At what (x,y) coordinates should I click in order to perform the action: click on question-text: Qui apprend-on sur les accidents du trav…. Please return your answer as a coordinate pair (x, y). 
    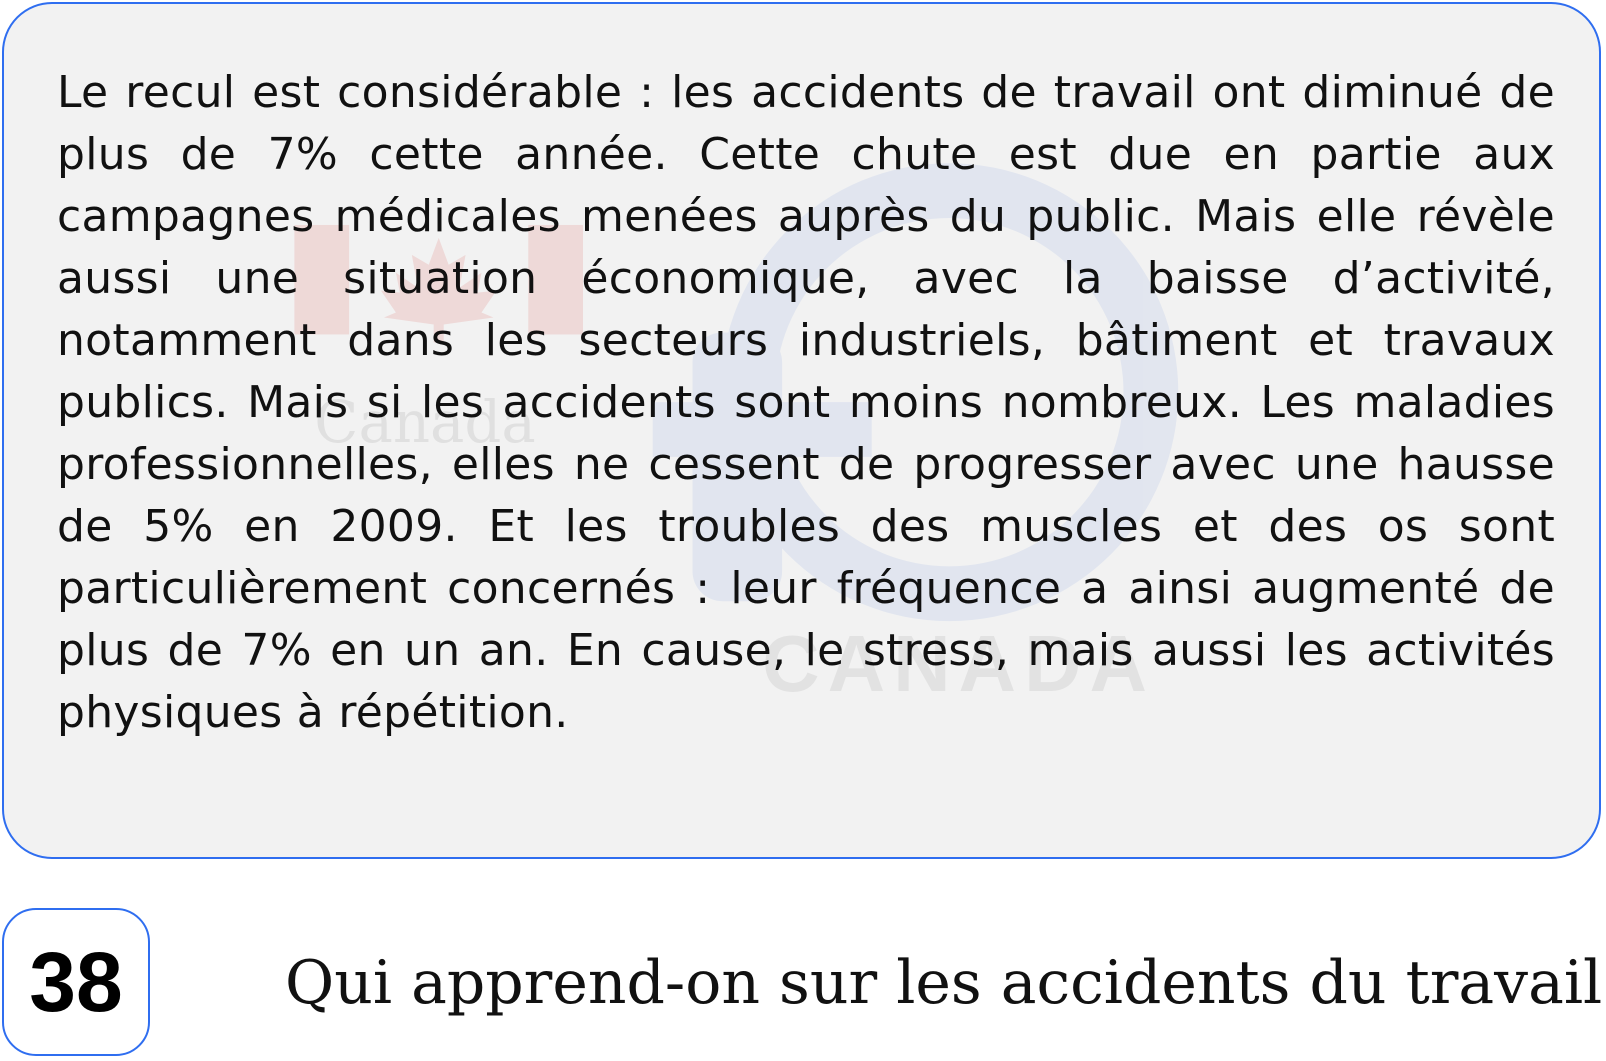
    Looking at the image, I should click on (945, 983).